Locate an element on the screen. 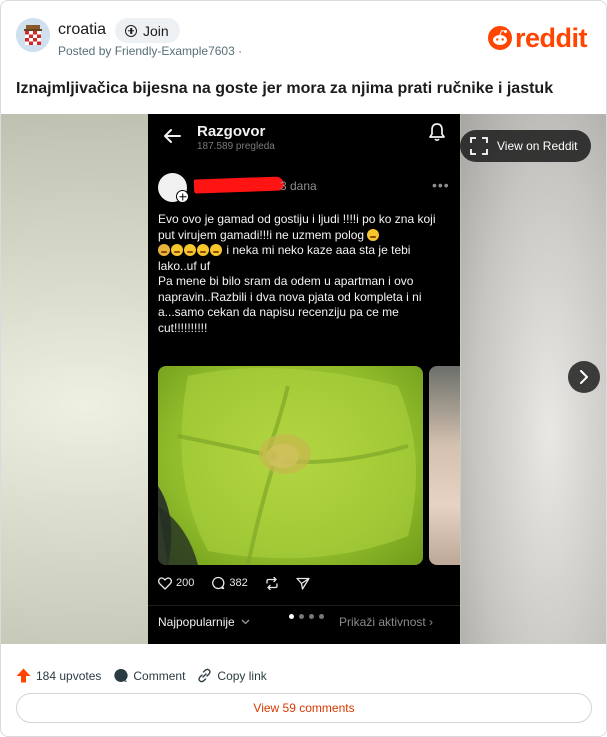  heart-icon is located at coordinates (165, 583).